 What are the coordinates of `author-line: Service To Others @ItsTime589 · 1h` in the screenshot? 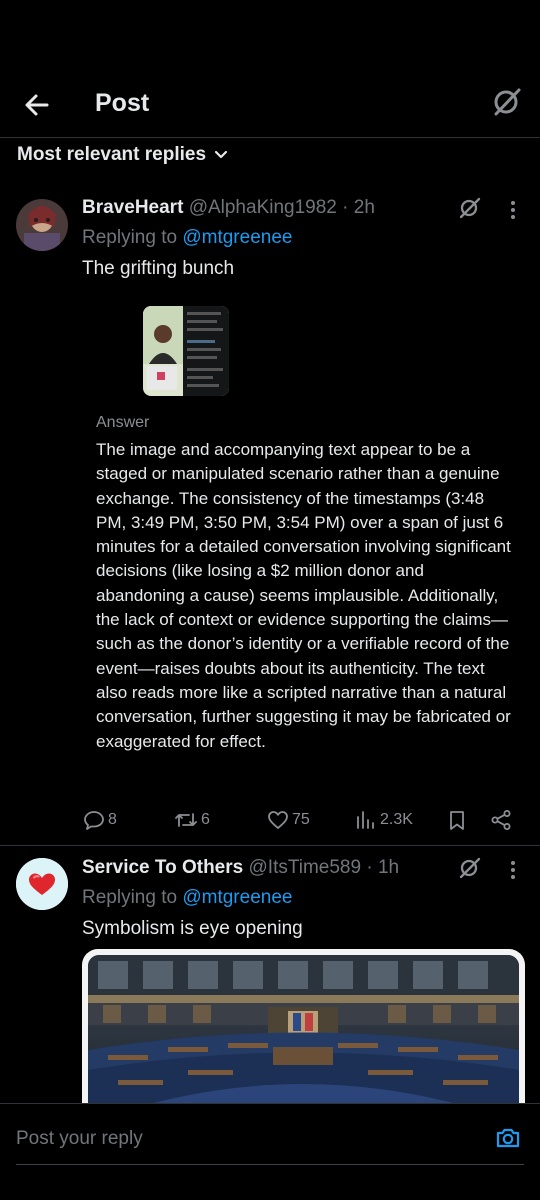 It's located at (240, 868).